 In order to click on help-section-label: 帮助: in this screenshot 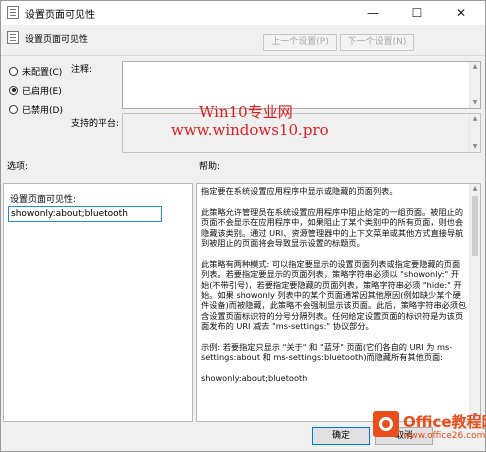, I will do `click(210, 167)`.